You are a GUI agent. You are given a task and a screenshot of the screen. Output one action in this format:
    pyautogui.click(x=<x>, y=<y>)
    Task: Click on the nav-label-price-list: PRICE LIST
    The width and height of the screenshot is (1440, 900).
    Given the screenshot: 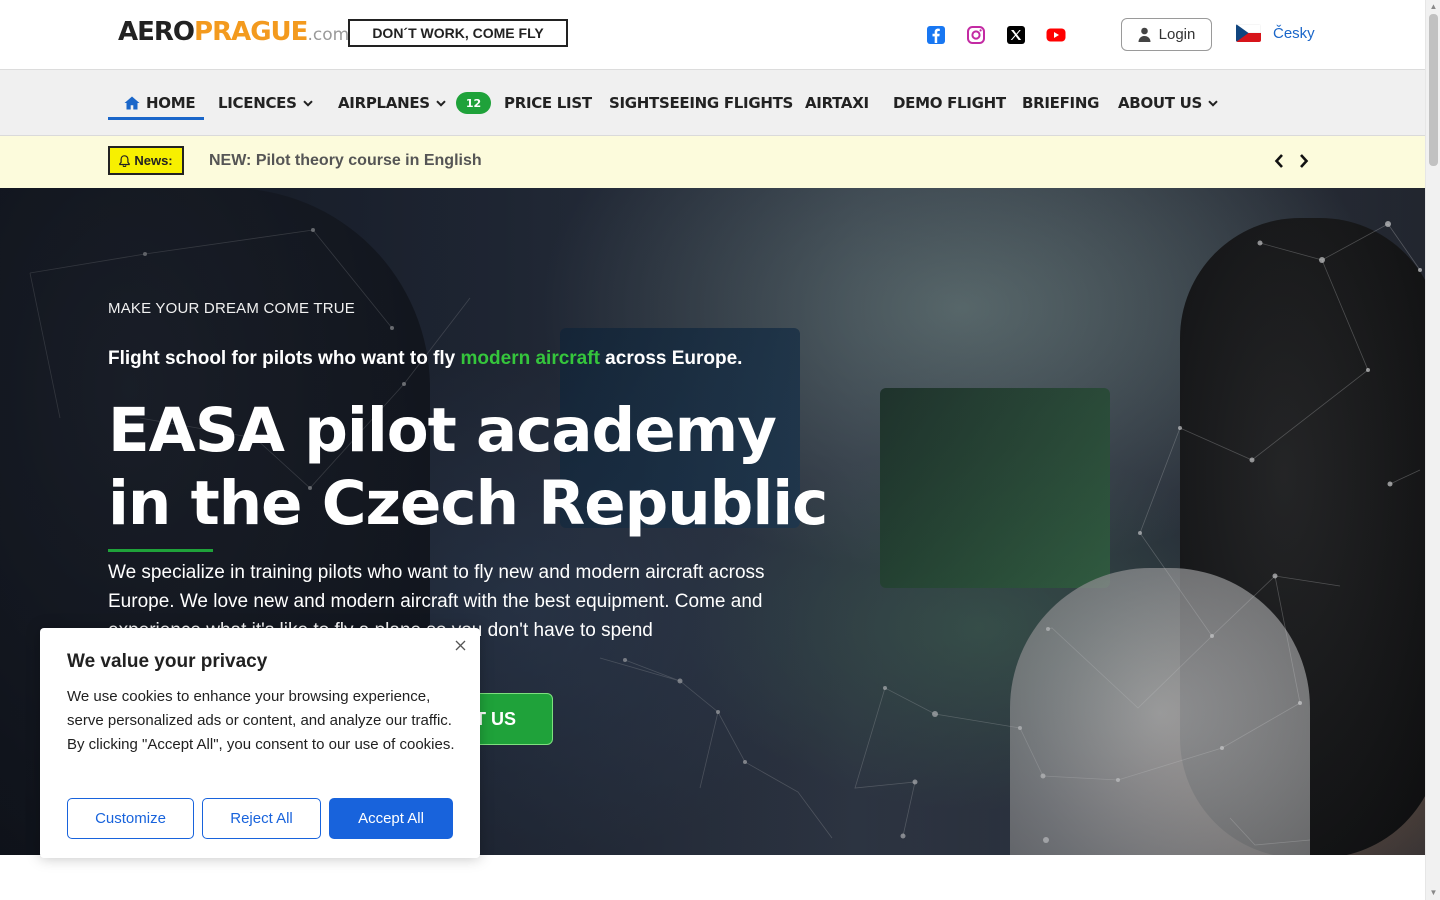 What is the action you would take?
    pyautogui.click(x=548, y=103)
    